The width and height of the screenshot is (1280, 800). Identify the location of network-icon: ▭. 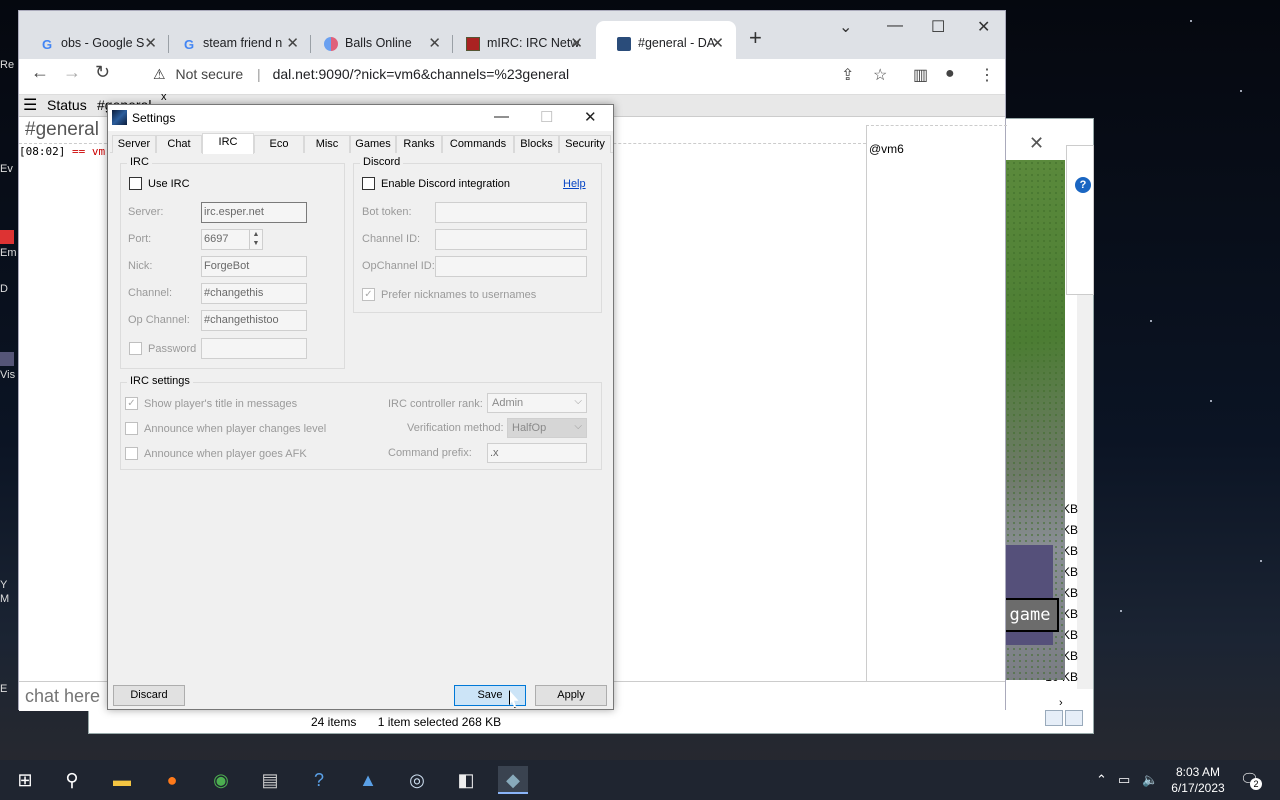
(1124, 780).